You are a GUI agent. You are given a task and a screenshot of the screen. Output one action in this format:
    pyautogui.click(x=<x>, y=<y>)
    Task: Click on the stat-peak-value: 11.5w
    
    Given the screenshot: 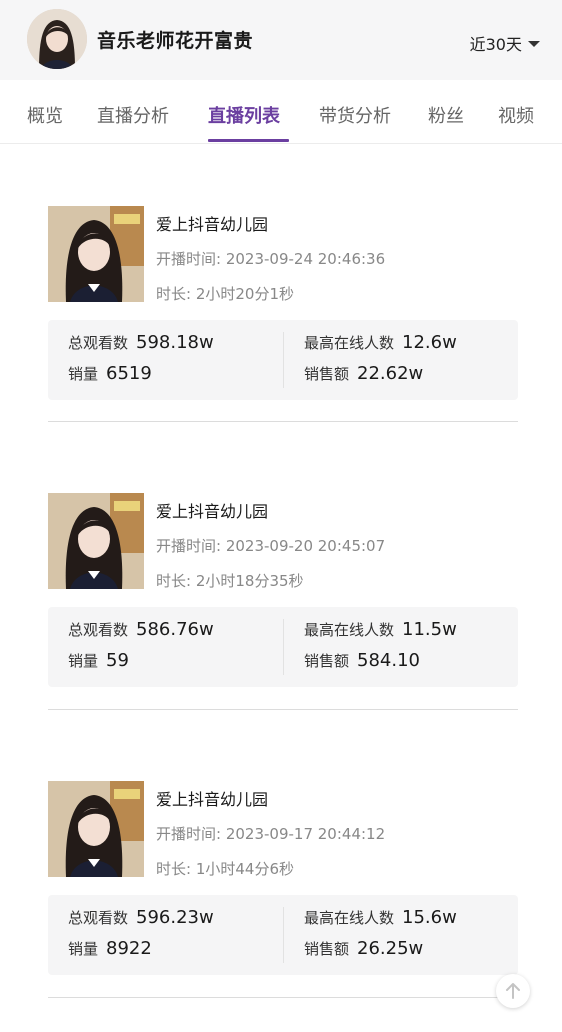 What is the action you would take?
    pyautogui.click(x=429, y=629)
    